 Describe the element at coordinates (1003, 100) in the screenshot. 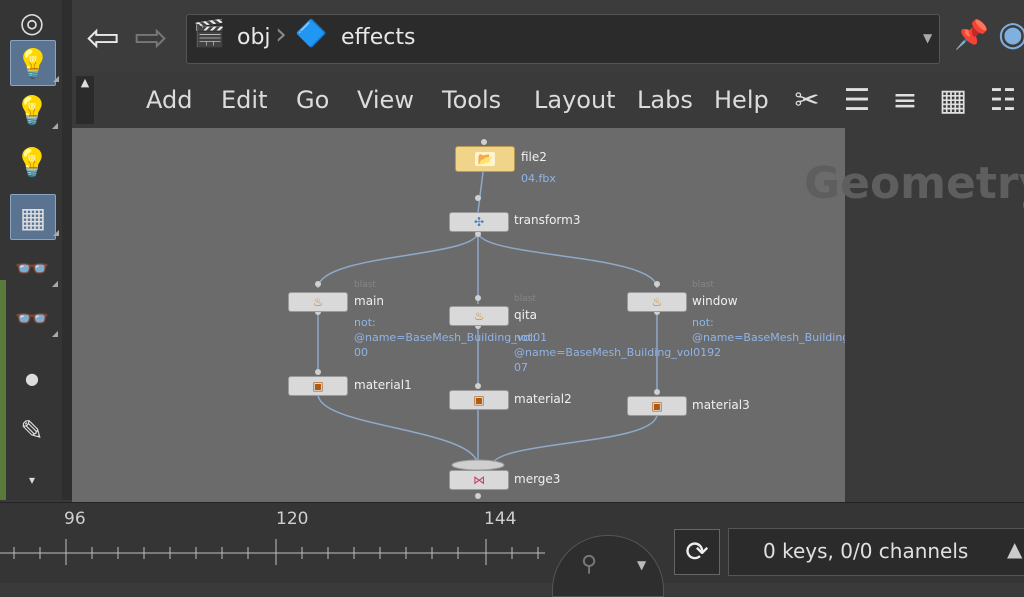

I see `grid-list-icon: ☷` at that location.